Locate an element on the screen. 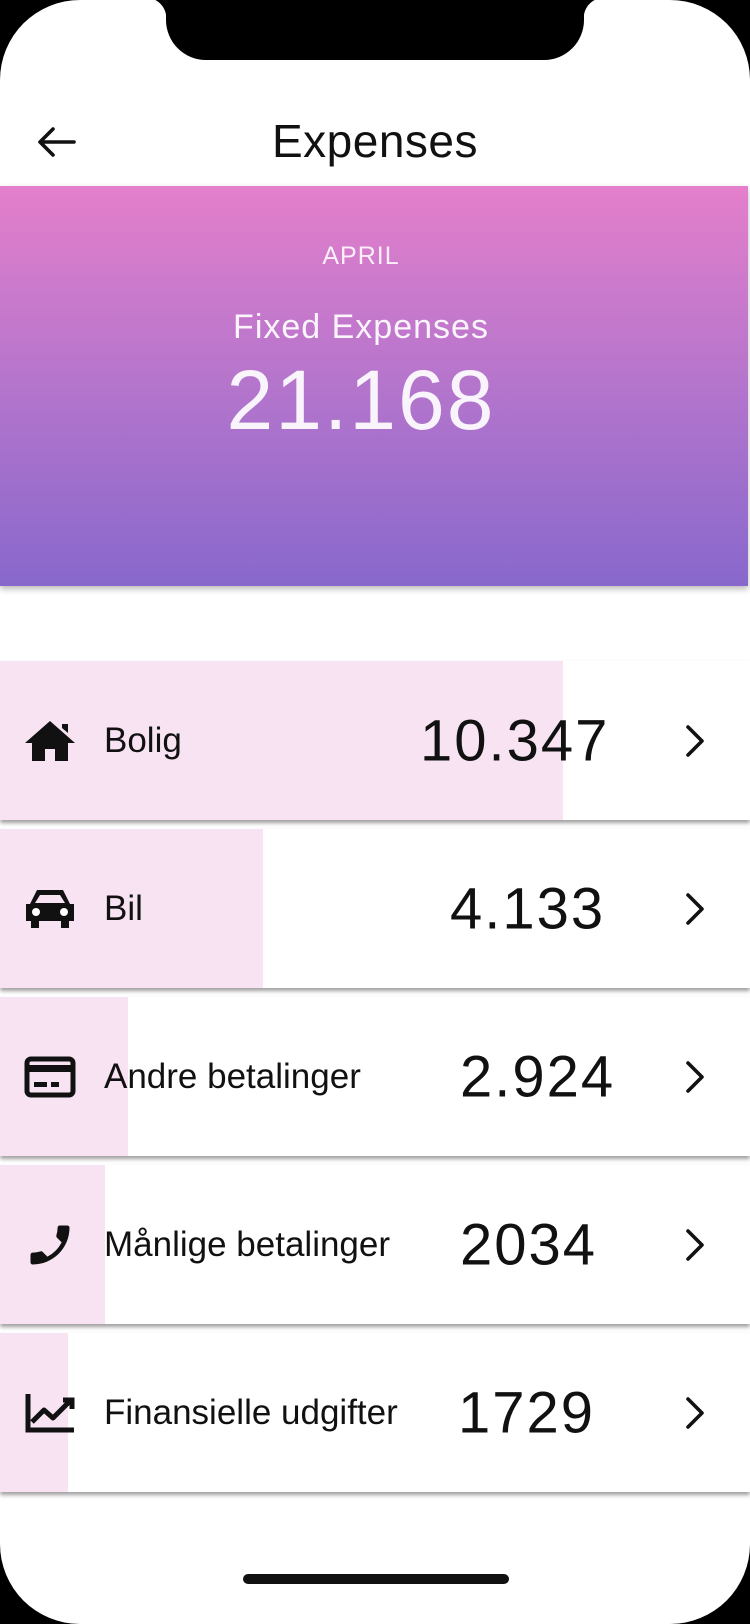 This screenshot has height=1624, width=750. trending-up-icon is located at coordinates (50, 1413).